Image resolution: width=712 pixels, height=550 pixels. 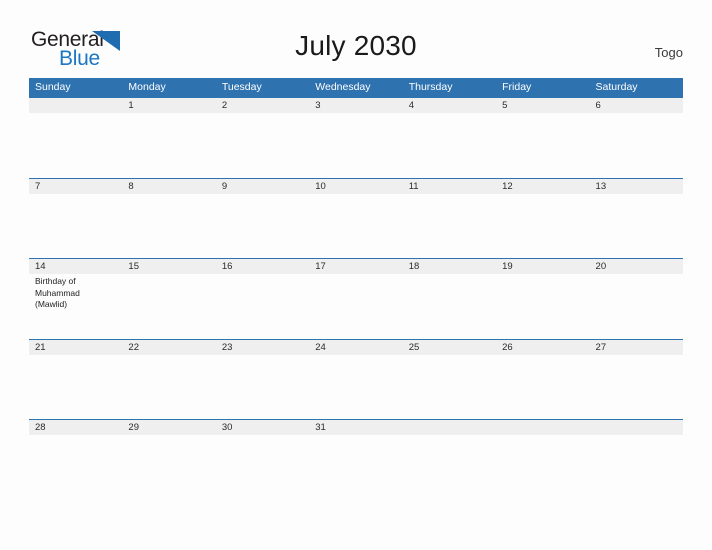 What do you see at coordinates (411, 105) in the screenshot?
I see `day-number: 4` at bounding box center [411, 105].